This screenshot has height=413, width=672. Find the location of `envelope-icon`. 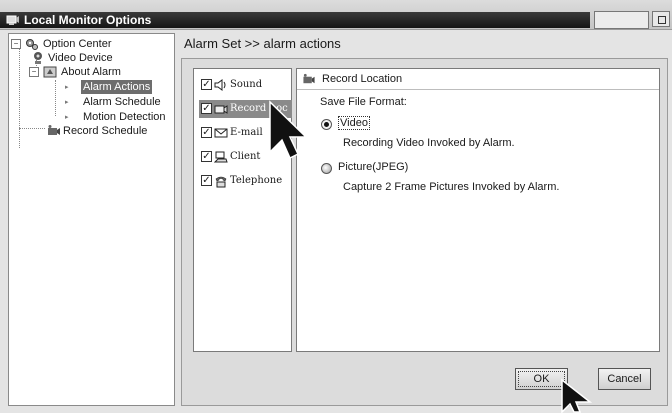

envelope-icon is located at coordinates (221, 133).